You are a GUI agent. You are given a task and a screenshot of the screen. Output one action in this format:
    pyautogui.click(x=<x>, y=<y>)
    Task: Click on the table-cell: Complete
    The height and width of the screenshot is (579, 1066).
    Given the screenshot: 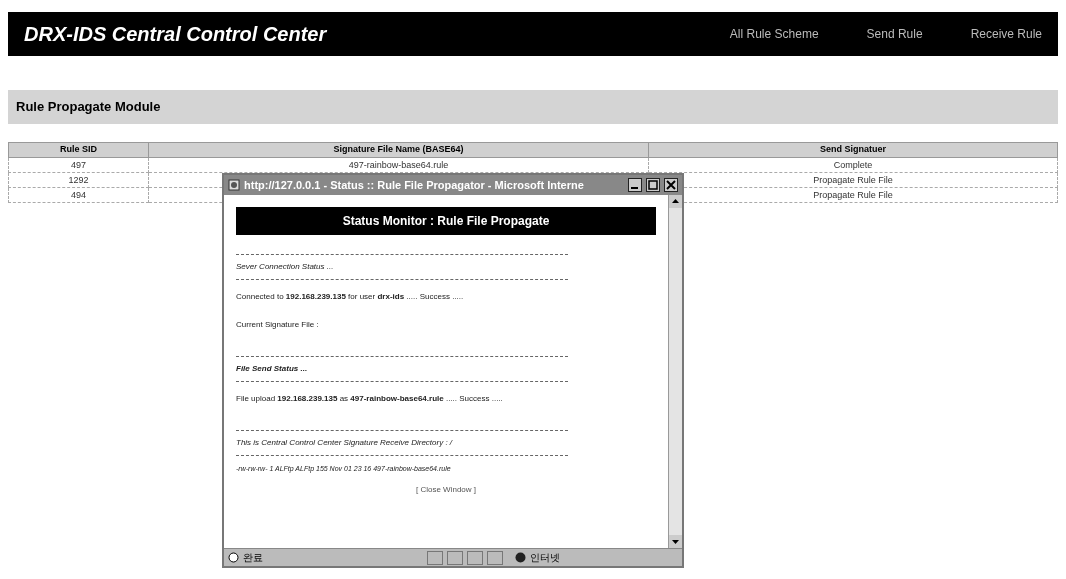 What is the action you would take?
    pyautogui.click(x=853, y=165)
    